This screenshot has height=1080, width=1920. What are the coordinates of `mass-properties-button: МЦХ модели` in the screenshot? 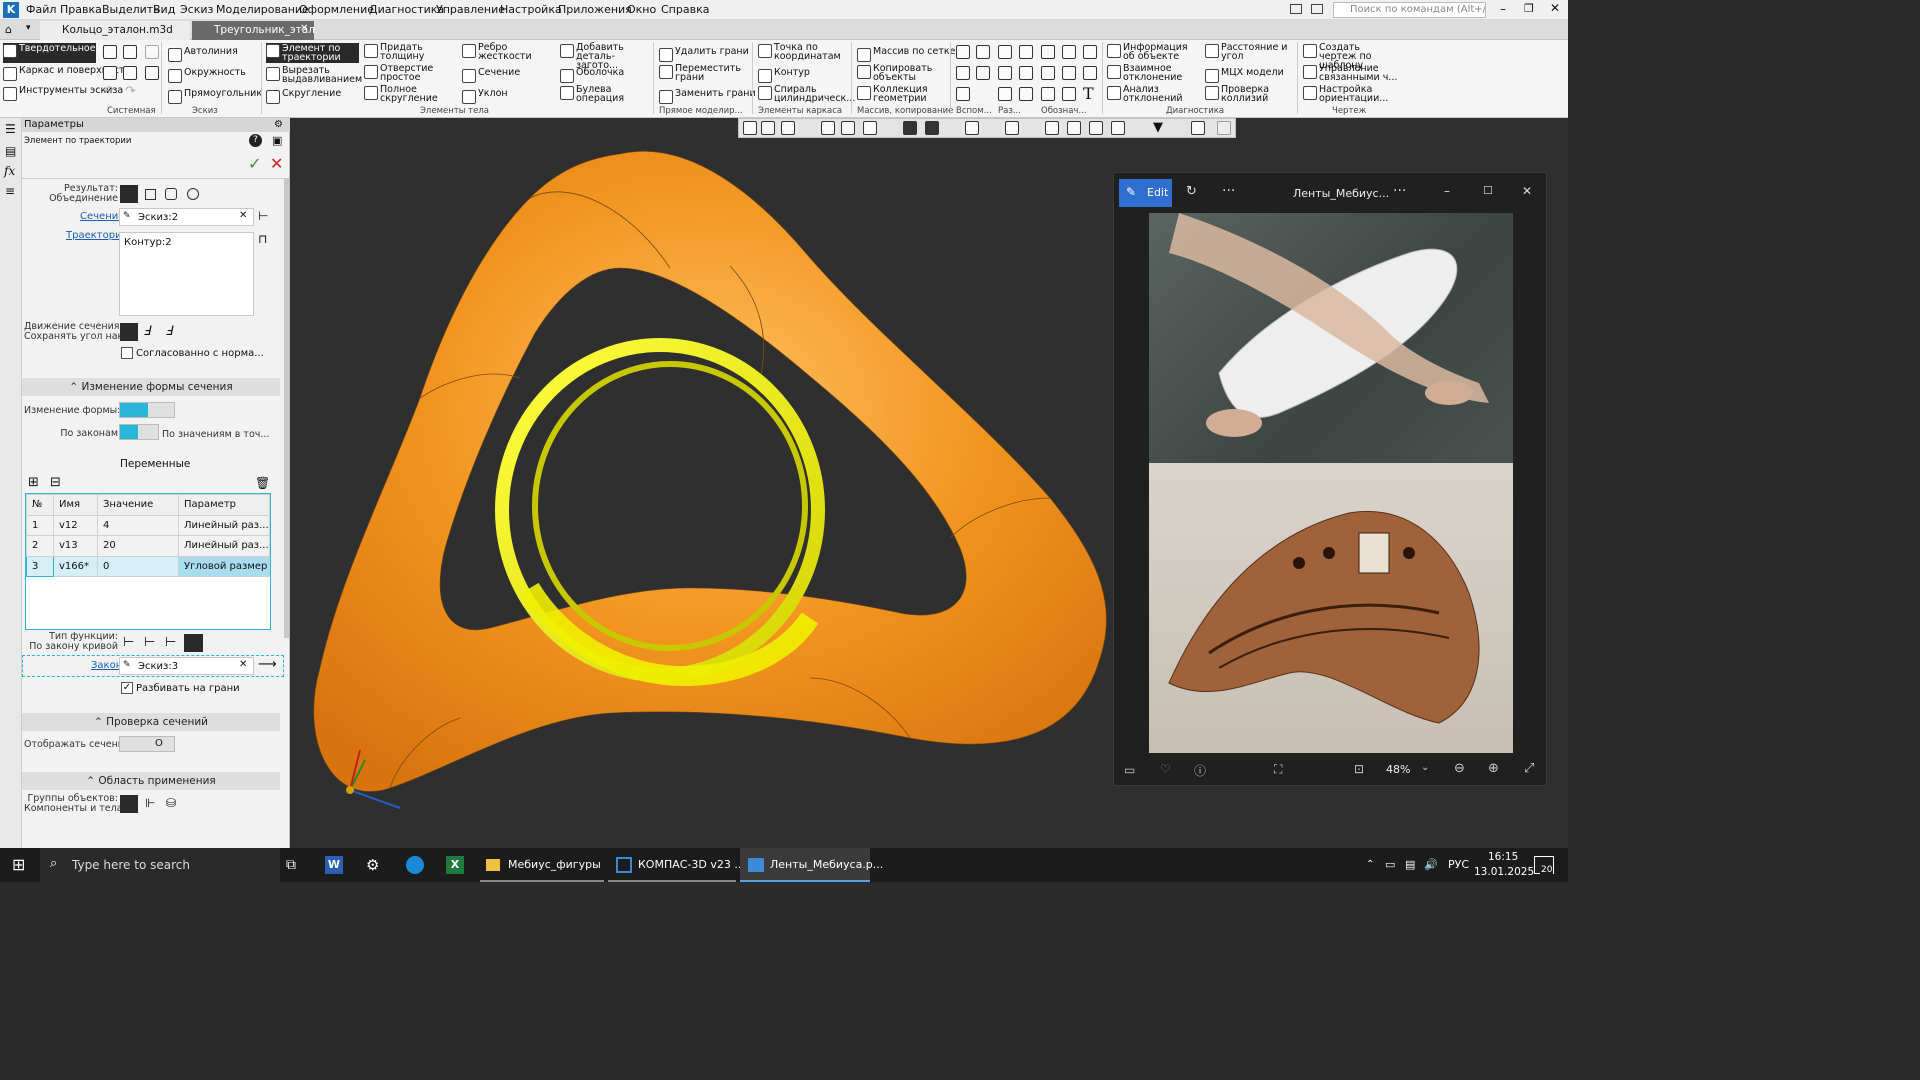 It's located at (1244, 75).